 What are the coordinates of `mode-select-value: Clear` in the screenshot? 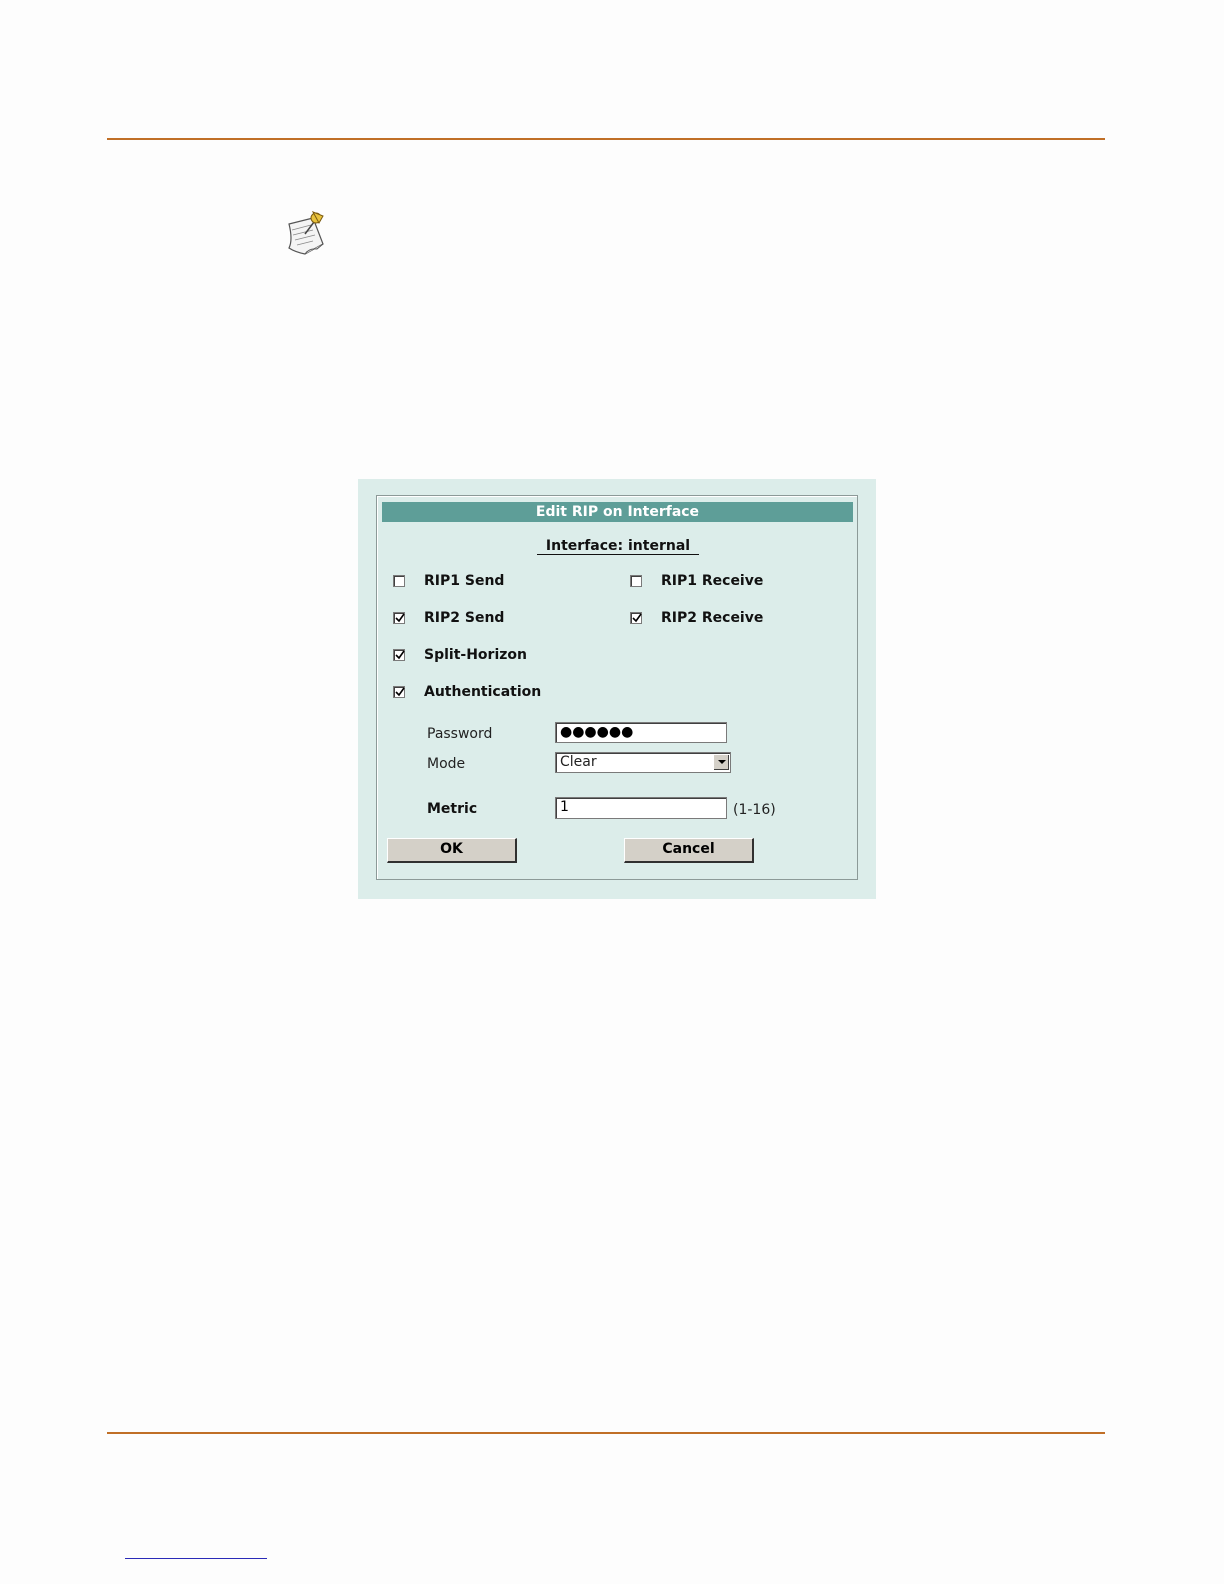 It's located at (578, 762).